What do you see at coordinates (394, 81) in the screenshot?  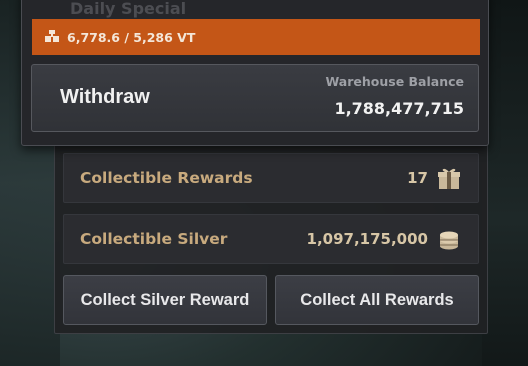 I see `warehouse-balance-label: Warehouse Balance` at bounding box center [394, 81].